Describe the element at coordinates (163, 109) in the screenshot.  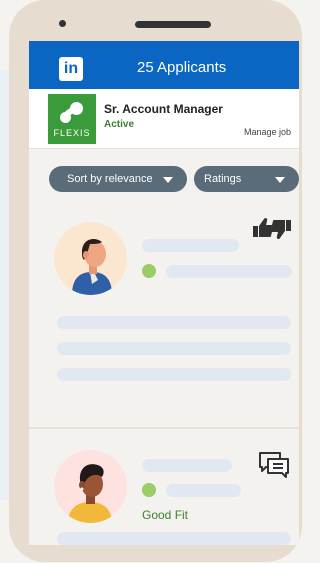
I see `job-title: Sr. Account Manager` at that location.